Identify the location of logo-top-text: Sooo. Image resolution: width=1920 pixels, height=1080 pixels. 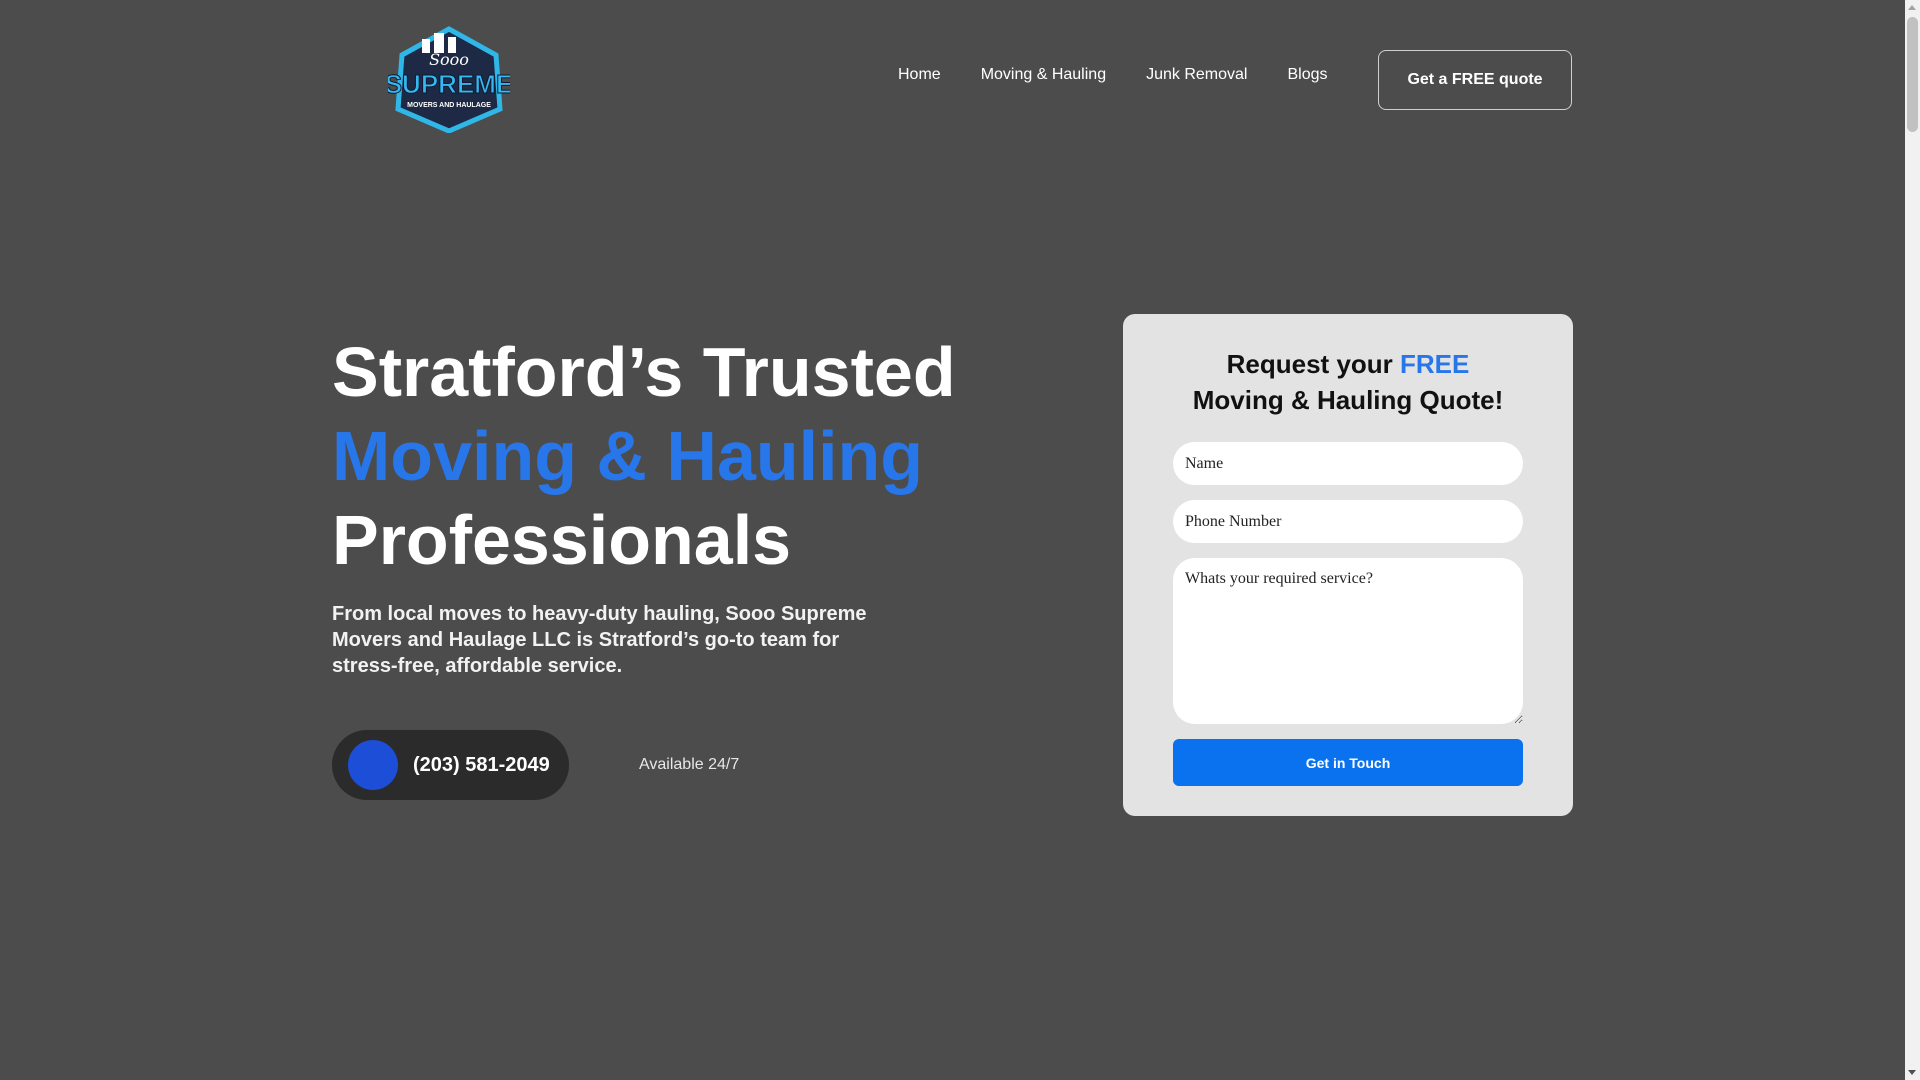
(449, 59).